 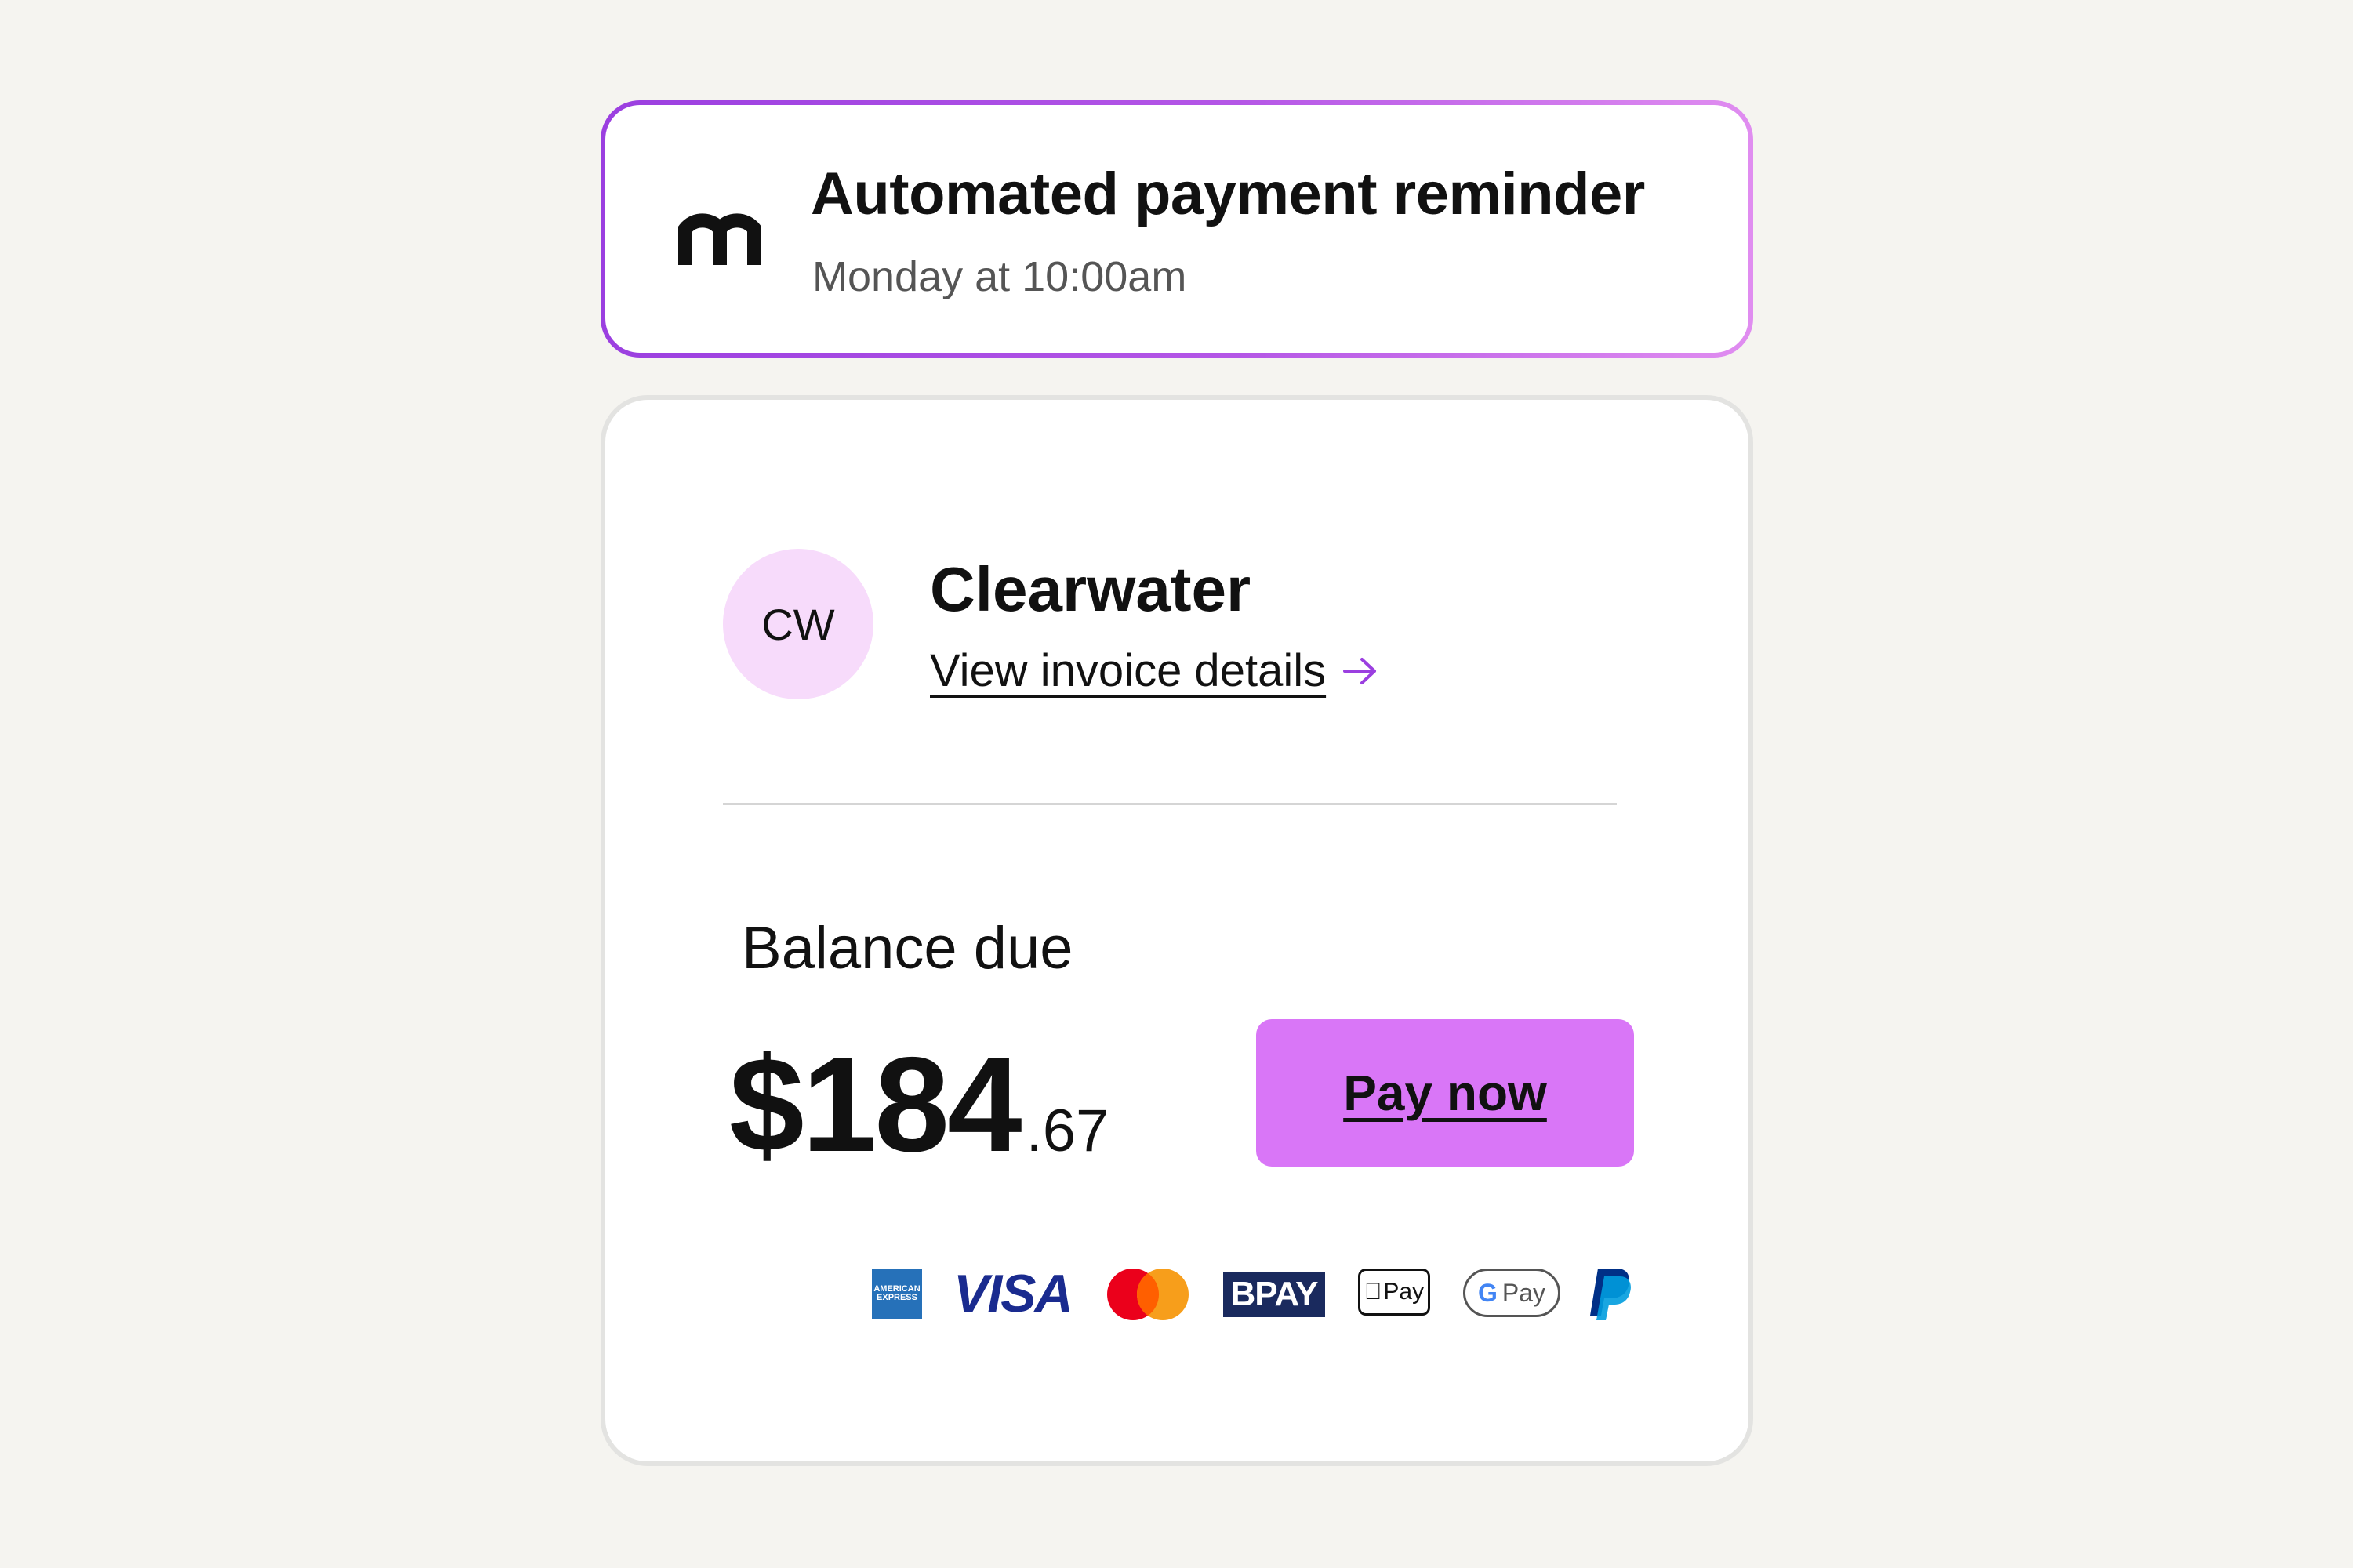 I want to click on notification-title: Automated payment reminder, so click(x=1228, y=194).